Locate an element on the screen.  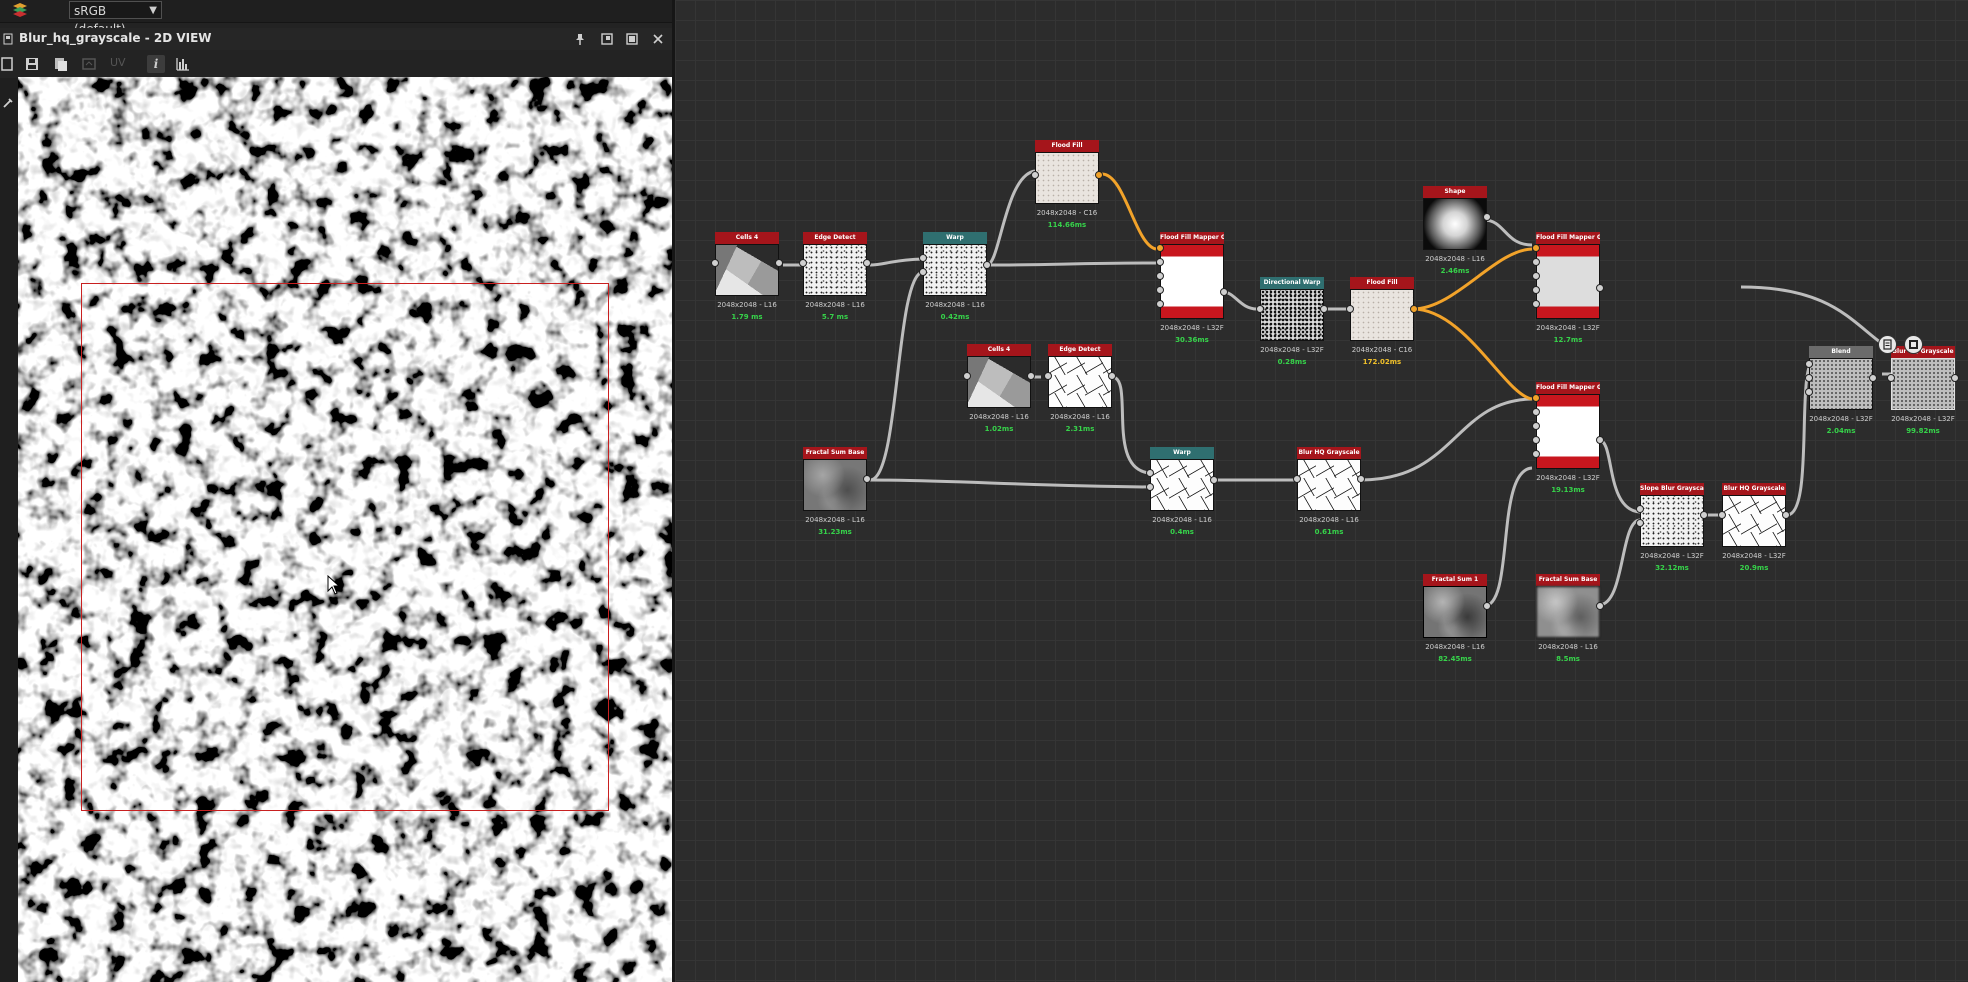
node-view-icon is located at coordinates (1913, 344).